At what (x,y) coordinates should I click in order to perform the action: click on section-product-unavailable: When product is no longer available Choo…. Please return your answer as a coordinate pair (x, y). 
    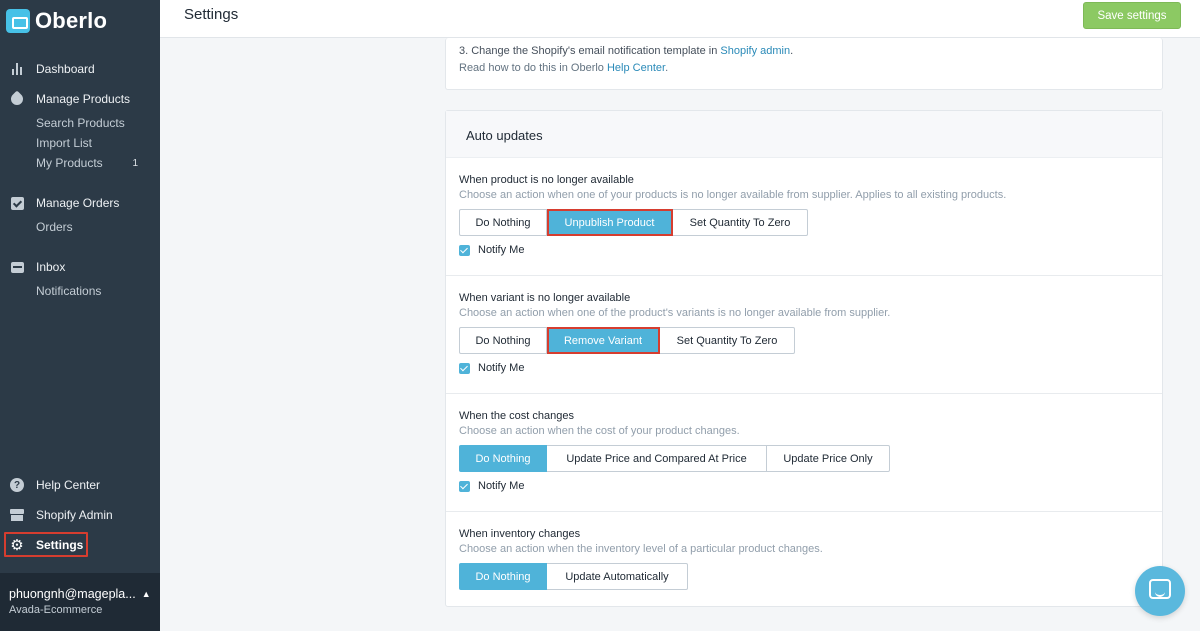
    Looking at the image, I should click on (804, 225).